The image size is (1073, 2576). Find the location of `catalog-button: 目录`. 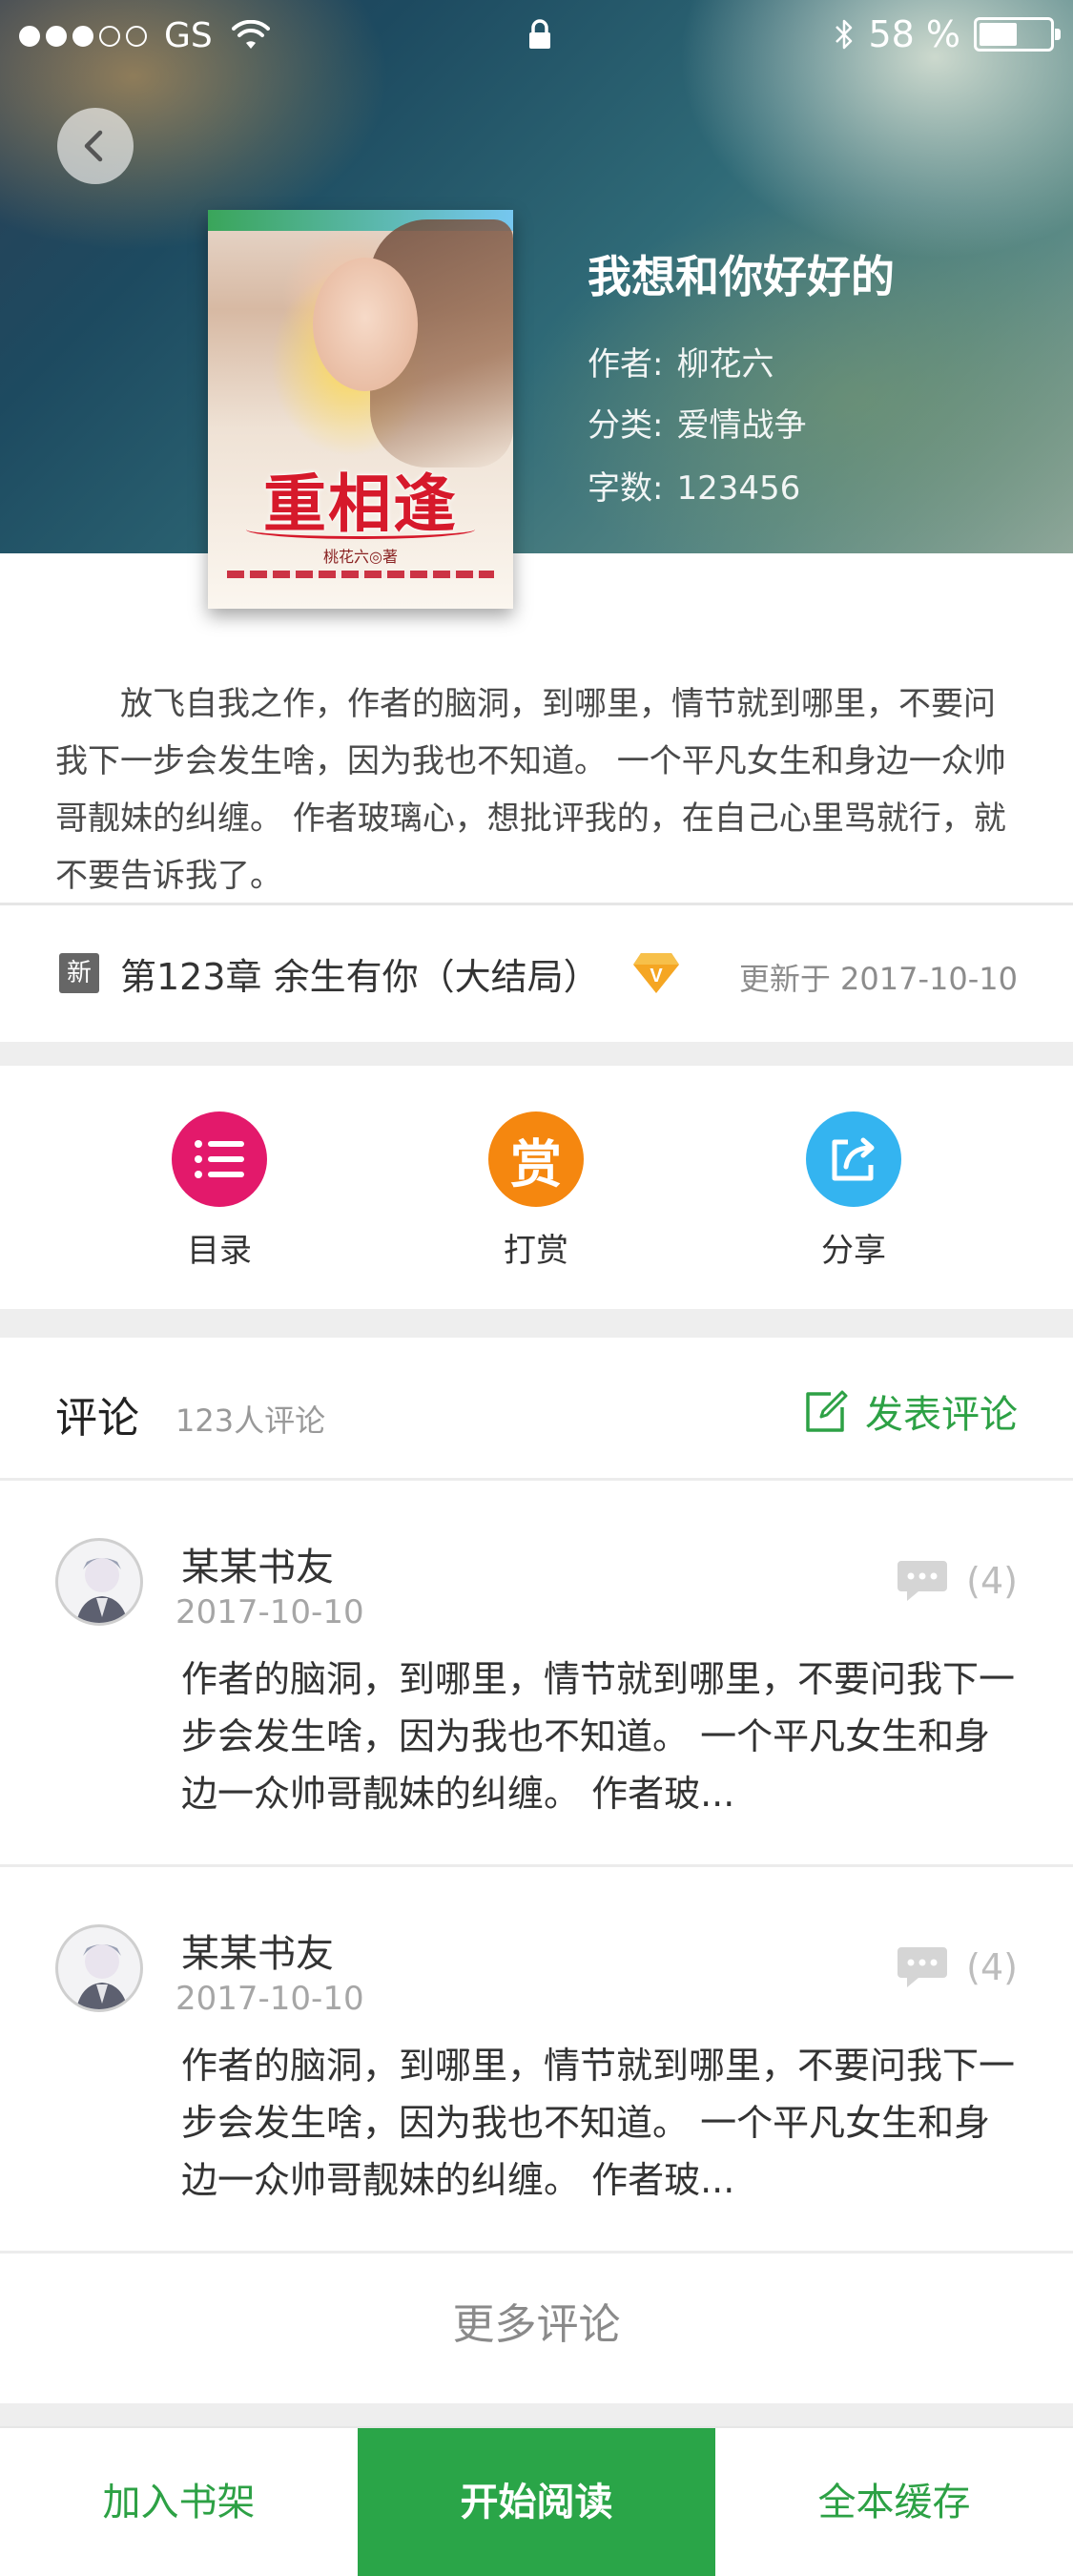

catalog-button: 目录 is located at coordinates (219, 1191).